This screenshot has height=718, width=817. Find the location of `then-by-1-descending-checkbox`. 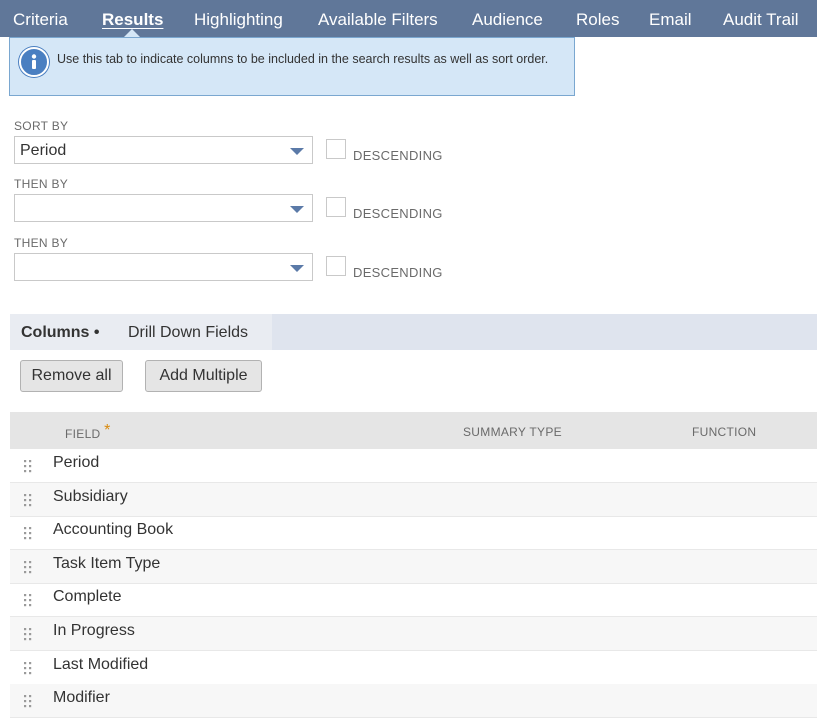

then-by-1-descending-checkbox is located at coordinates (336, 207).